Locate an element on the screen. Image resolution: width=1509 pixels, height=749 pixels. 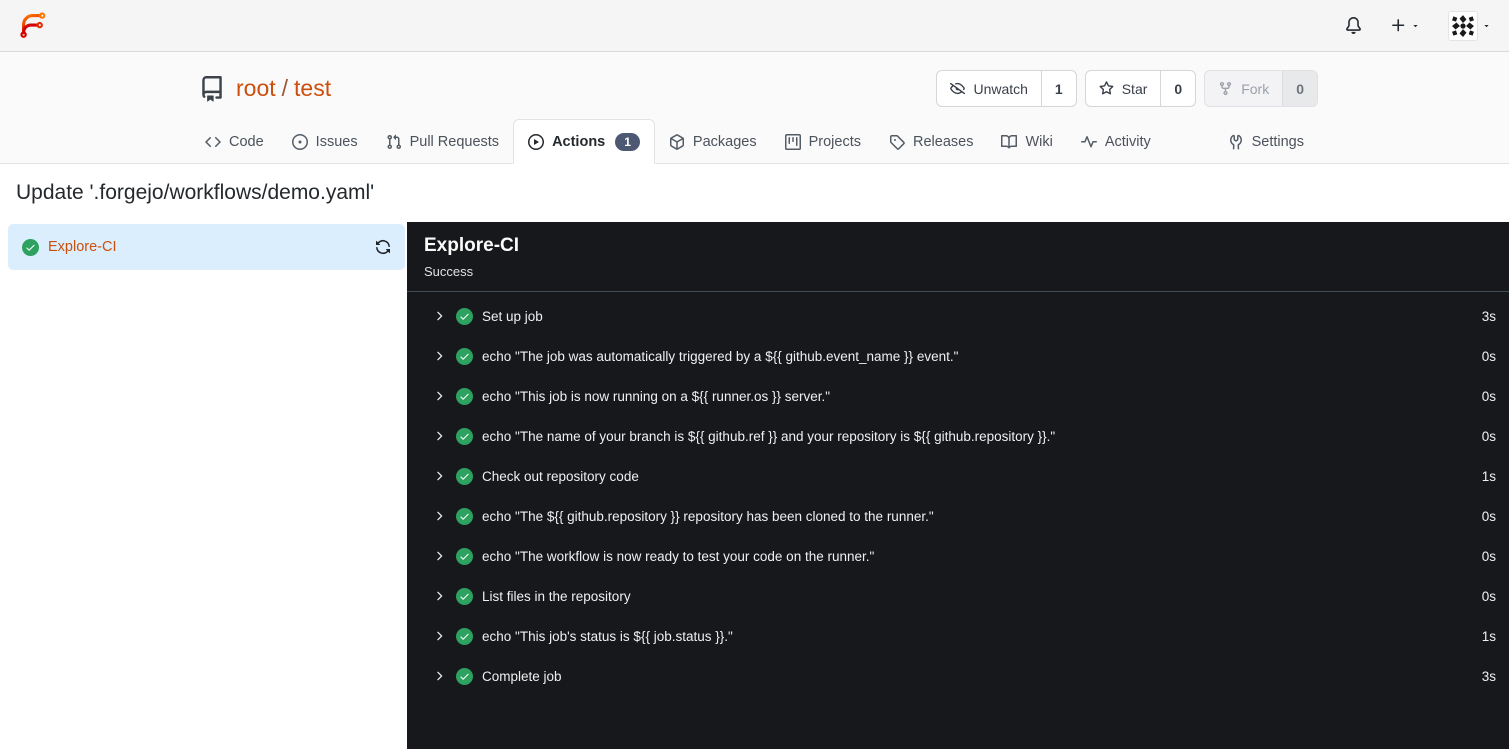
tab-projects: Projects is located at coordinates (823, 141).